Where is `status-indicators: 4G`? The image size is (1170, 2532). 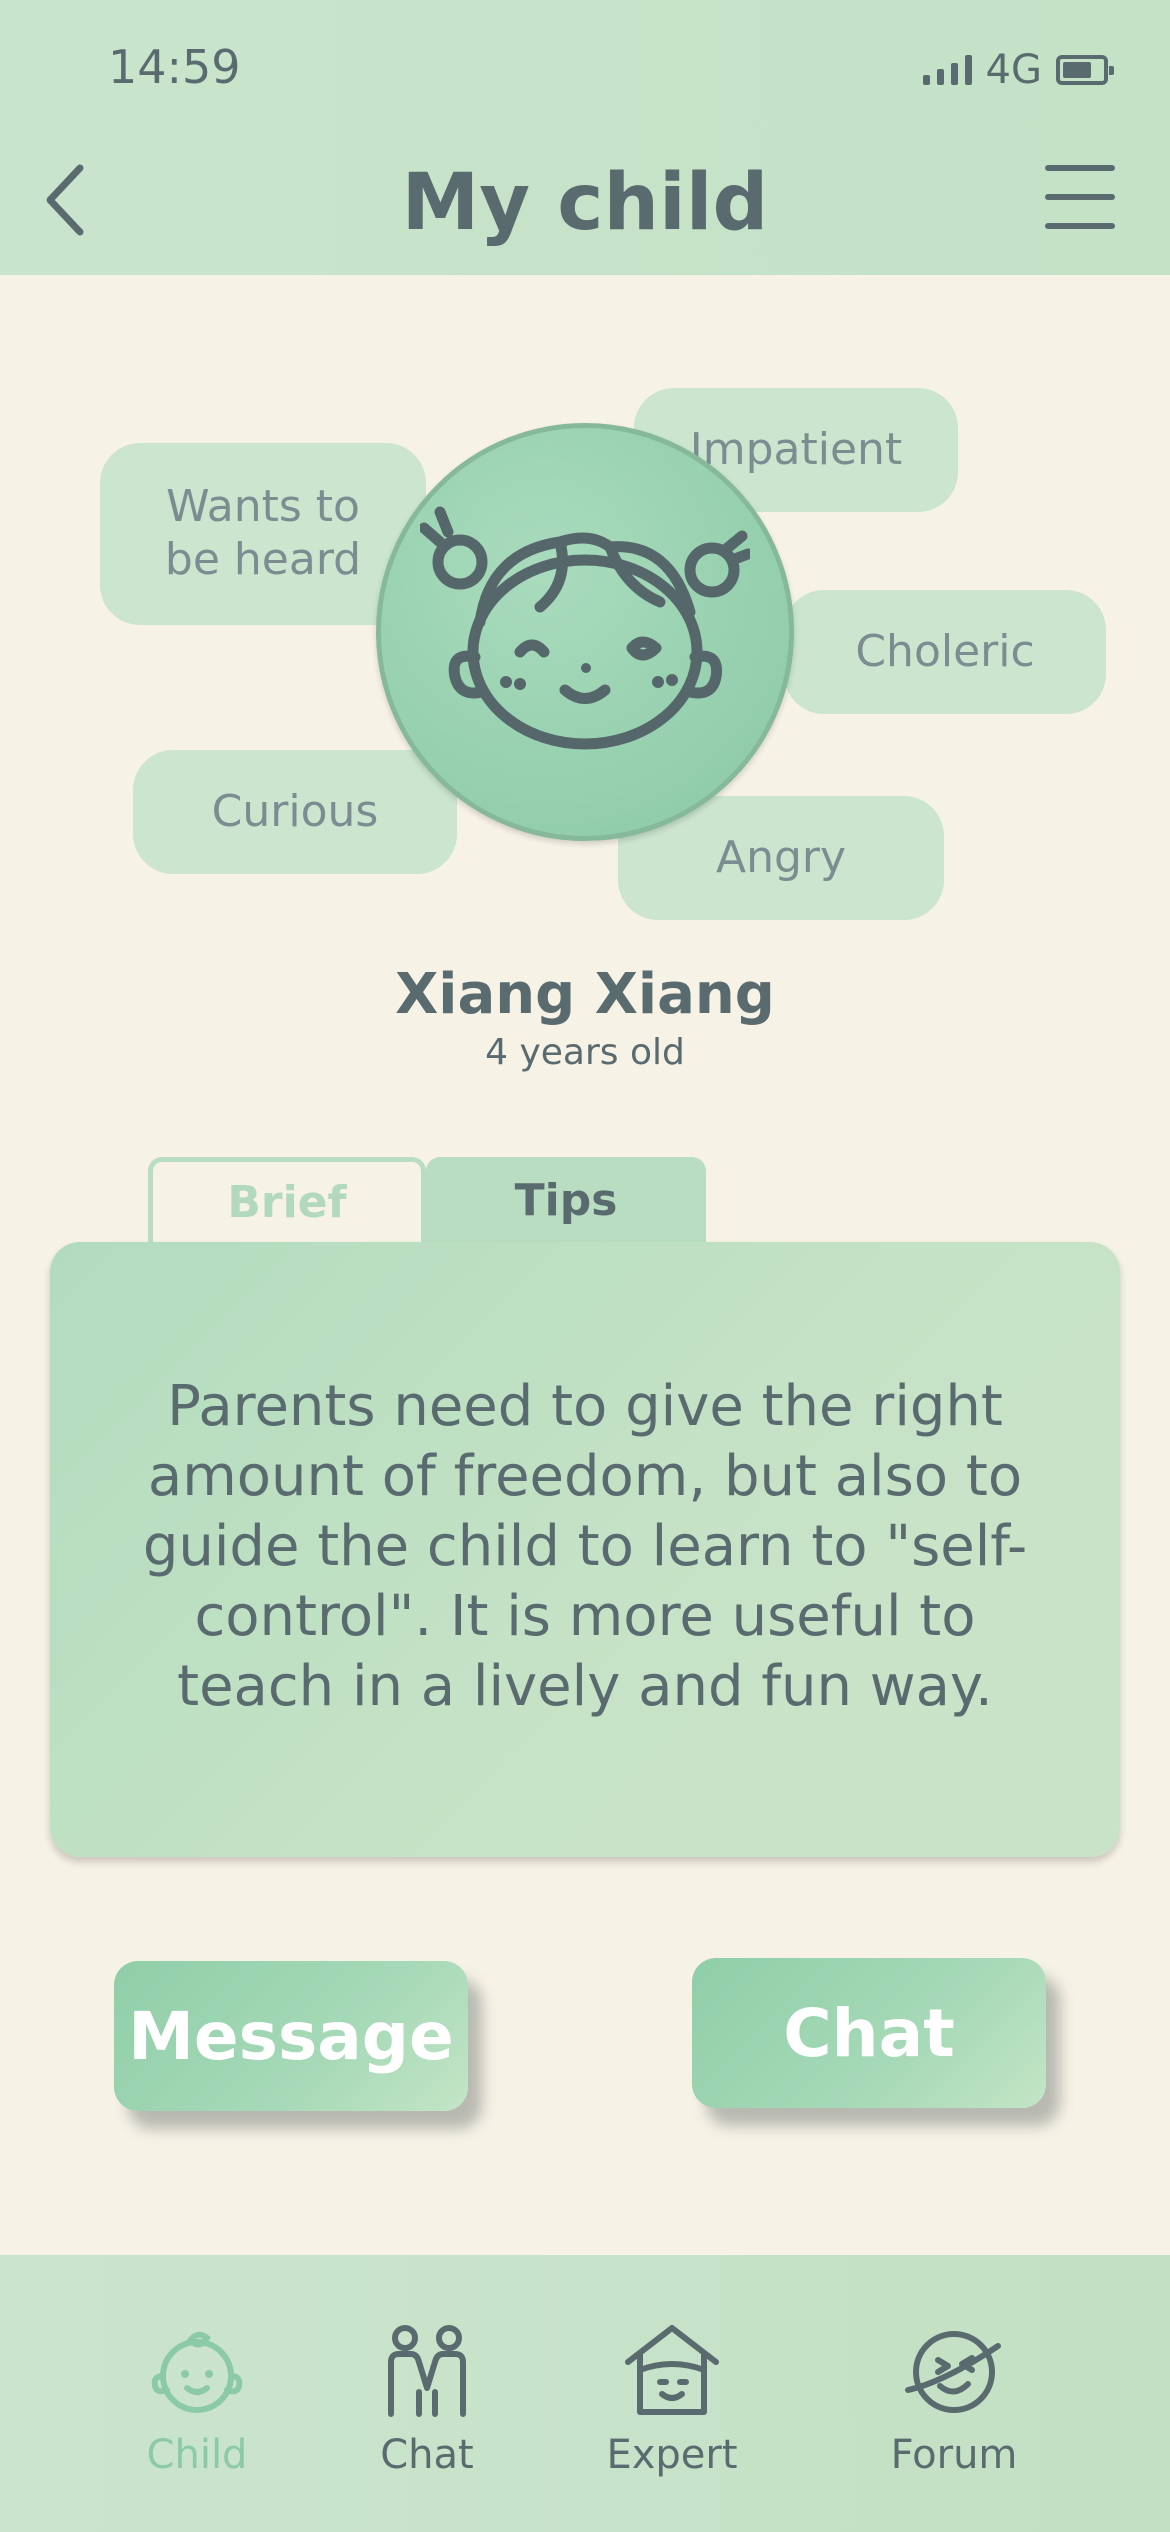 status-indicators: 4G is located at coordinates (1018, 70).